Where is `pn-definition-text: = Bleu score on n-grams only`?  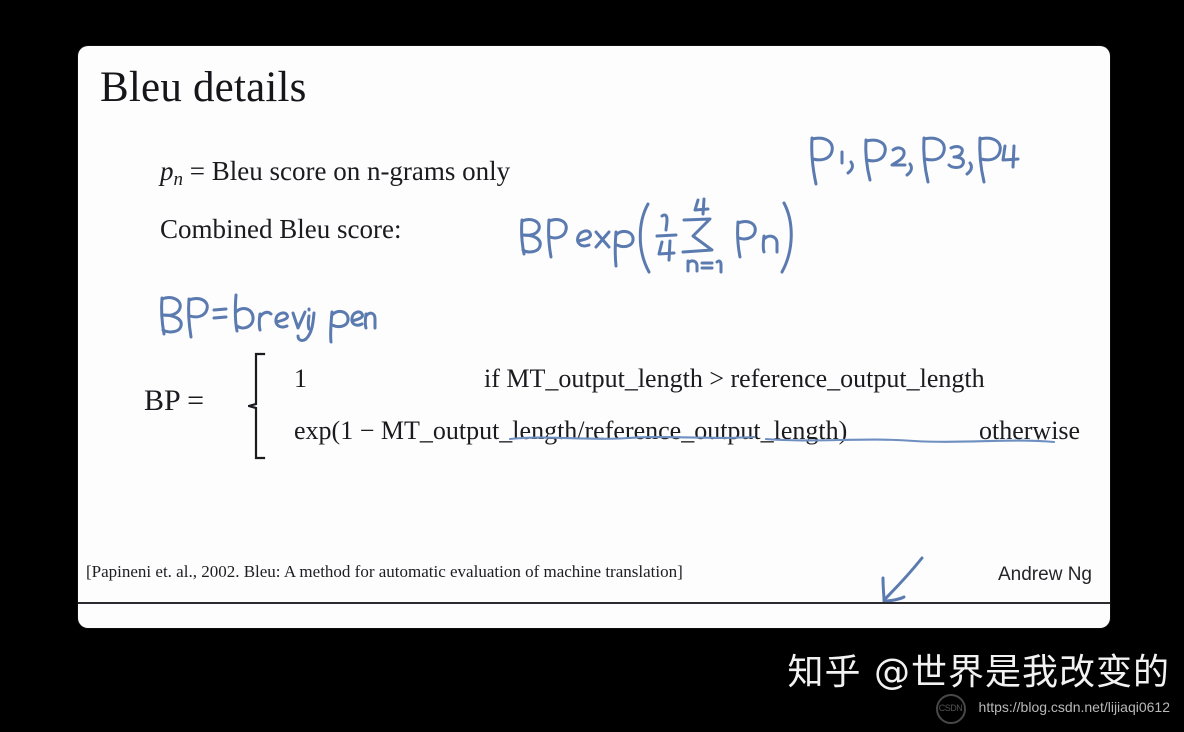 pn-definition-text: = Bleu score on n-grams only is located at coordinates (350, 171).